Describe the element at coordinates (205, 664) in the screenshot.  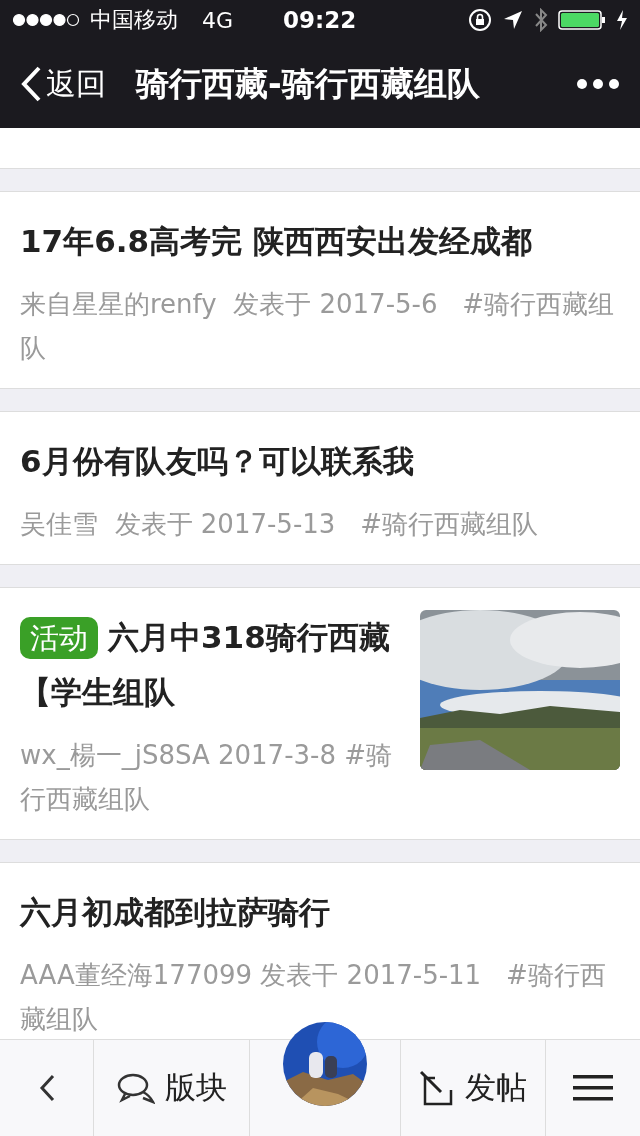
I see `post-title: 活动 六月中318骑行西藏【学生组队` at that location.